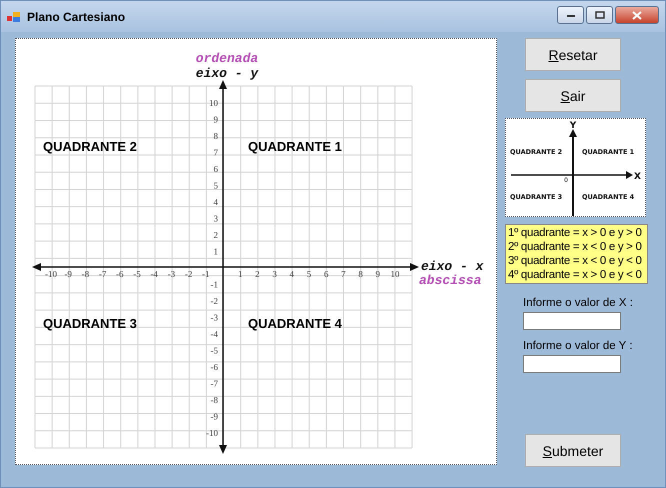 Image resolution: width=666 pixels, height=488 pixels. Describe the element at coordinates (395, 274) in the screenshot. I see `x-tick-label: 10` at that location.